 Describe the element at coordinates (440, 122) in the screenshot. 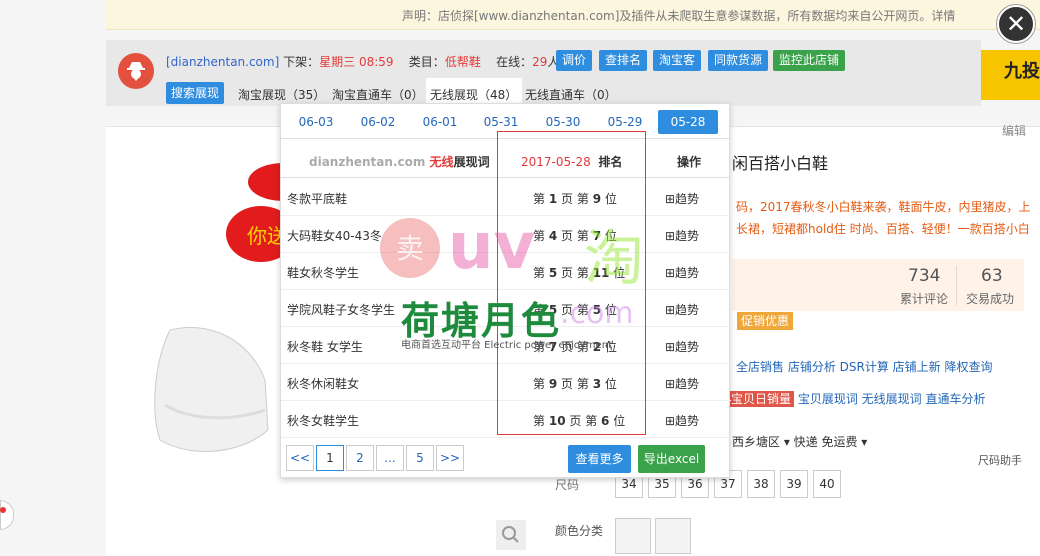

I see `date-tab: 06-01` at that location.